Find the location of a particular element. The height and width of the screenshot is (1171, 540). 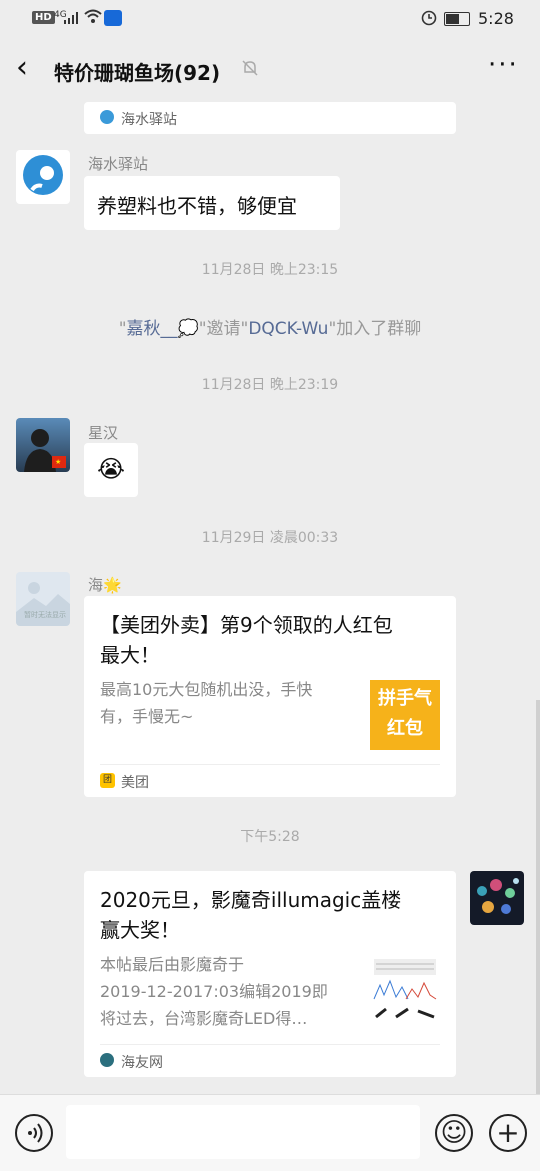

coral-photo-icon is located at coordinates (498, 896).